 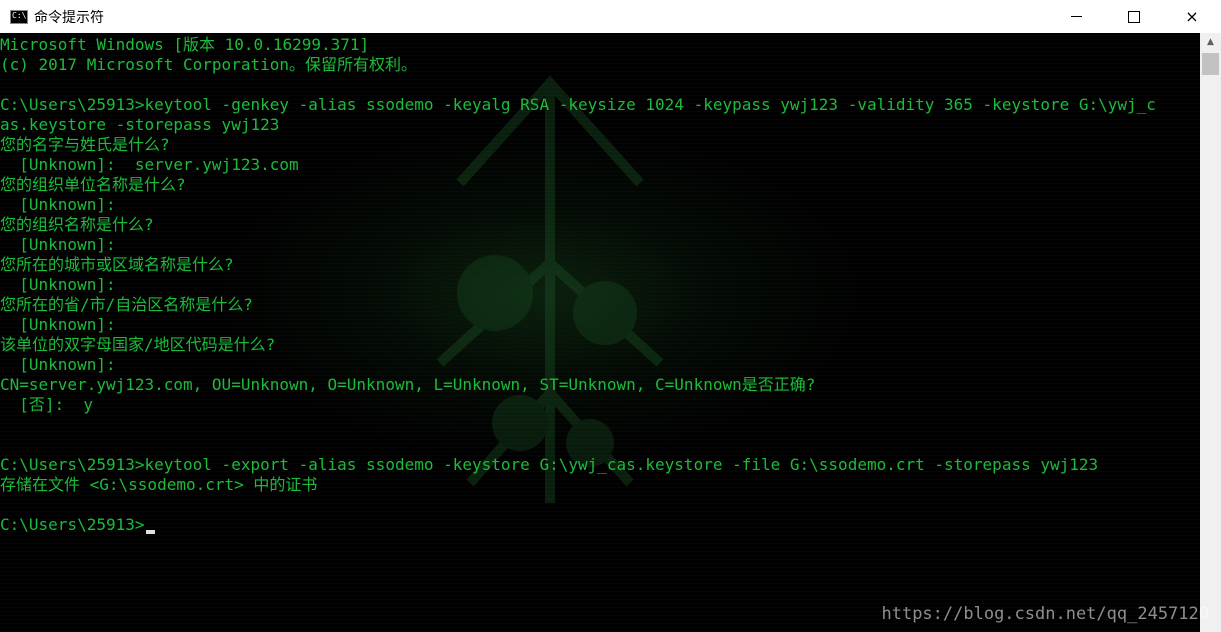 I want to click on minimize-icon, so click(x=1076, y=16).